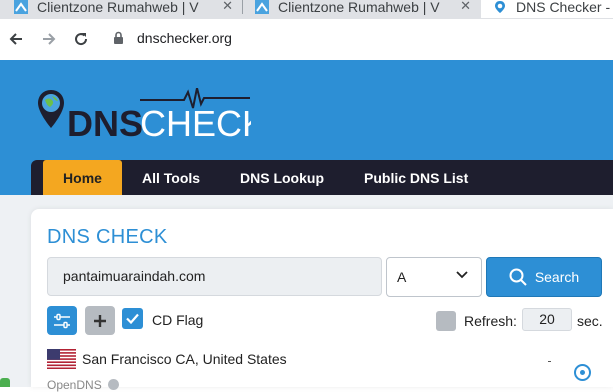  I want to click on browser-toolbar: dnschecker.org, so click(306, 39).